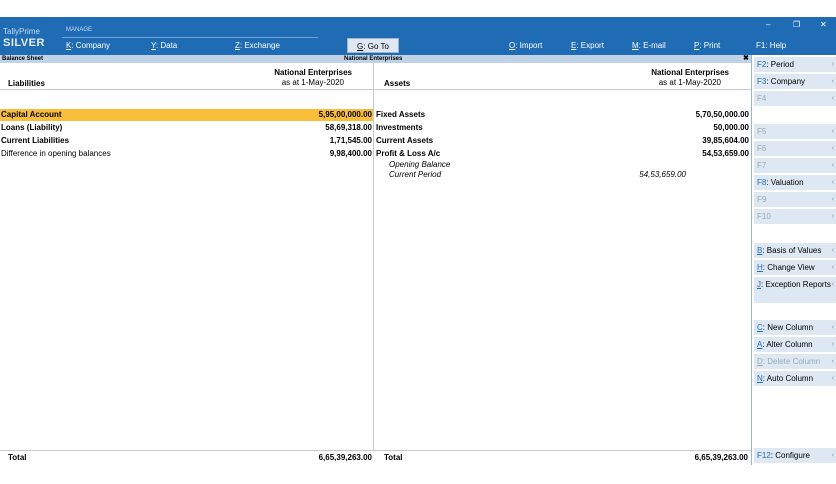 This screenshot has width=836, height=484. Describe the element at coordinates (587, 45) in the screenshot. I see `menu-export: E: Export` at that location.